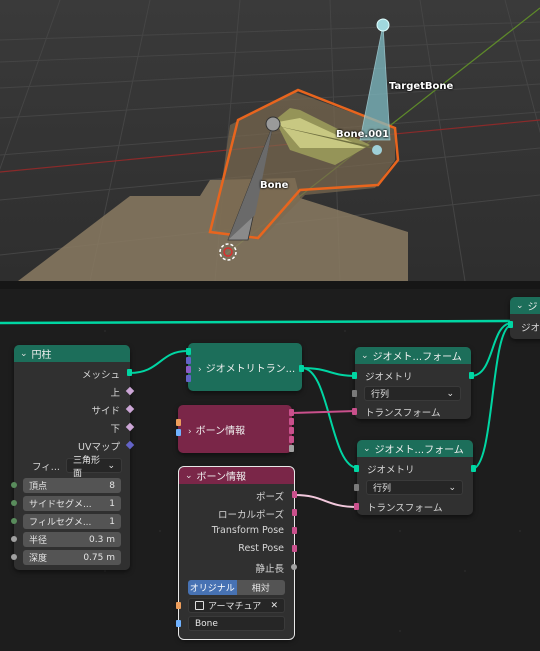 This screenshot has height=651, width=540. I want to click on space-toggle: オリジナル 相対, so click(236, 587).